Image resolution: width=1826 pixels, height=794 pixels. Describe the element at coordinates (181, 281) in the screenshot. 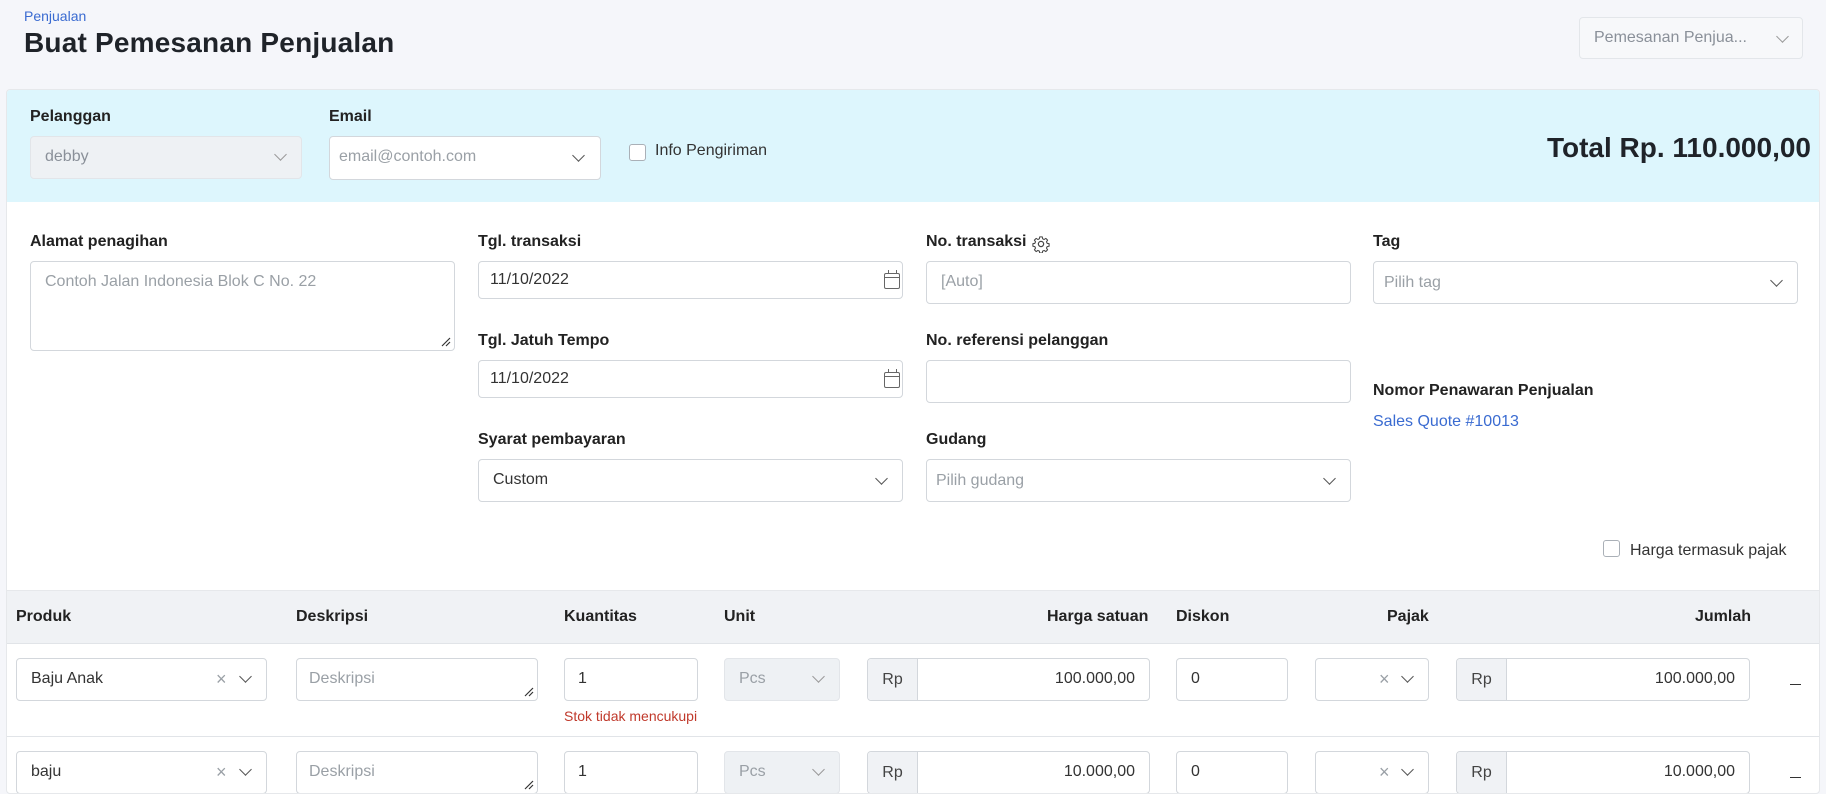

I see `billing-address-placeholder: Contoh Jalan Indonesia Blok C No. 22` at that location.